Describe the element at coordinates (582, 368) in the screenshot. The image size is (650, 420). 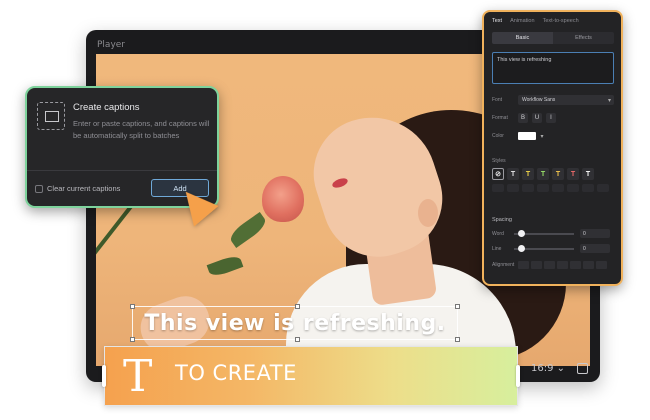
I see `fullscreen-icon` at that location.